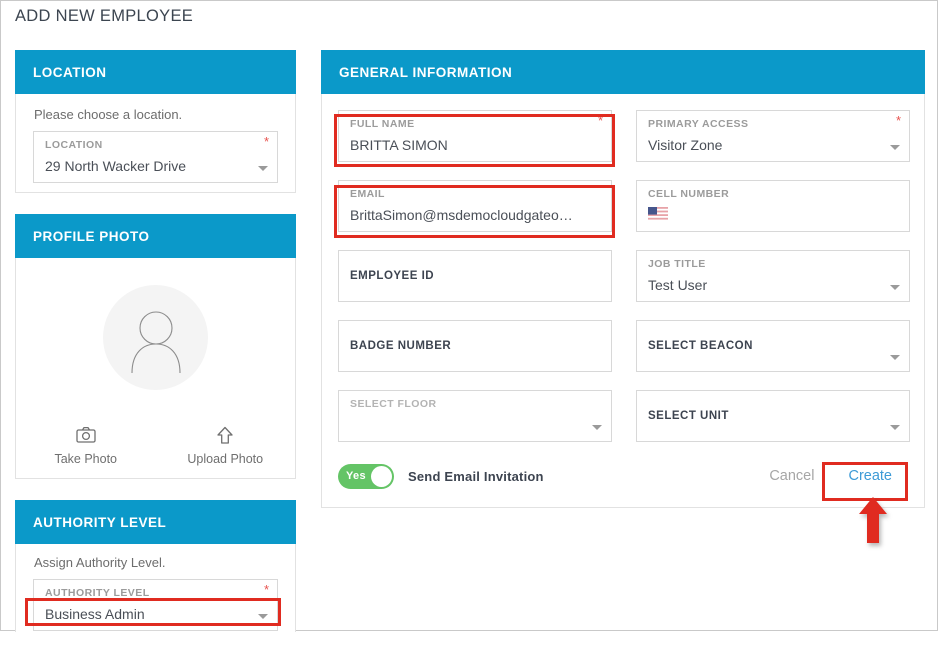 This screenshot has height=647, width=938. What do you see at coordinates (381, 476) in the screenshot?
I see `toggle-knob` at bounding box center [381, 476].